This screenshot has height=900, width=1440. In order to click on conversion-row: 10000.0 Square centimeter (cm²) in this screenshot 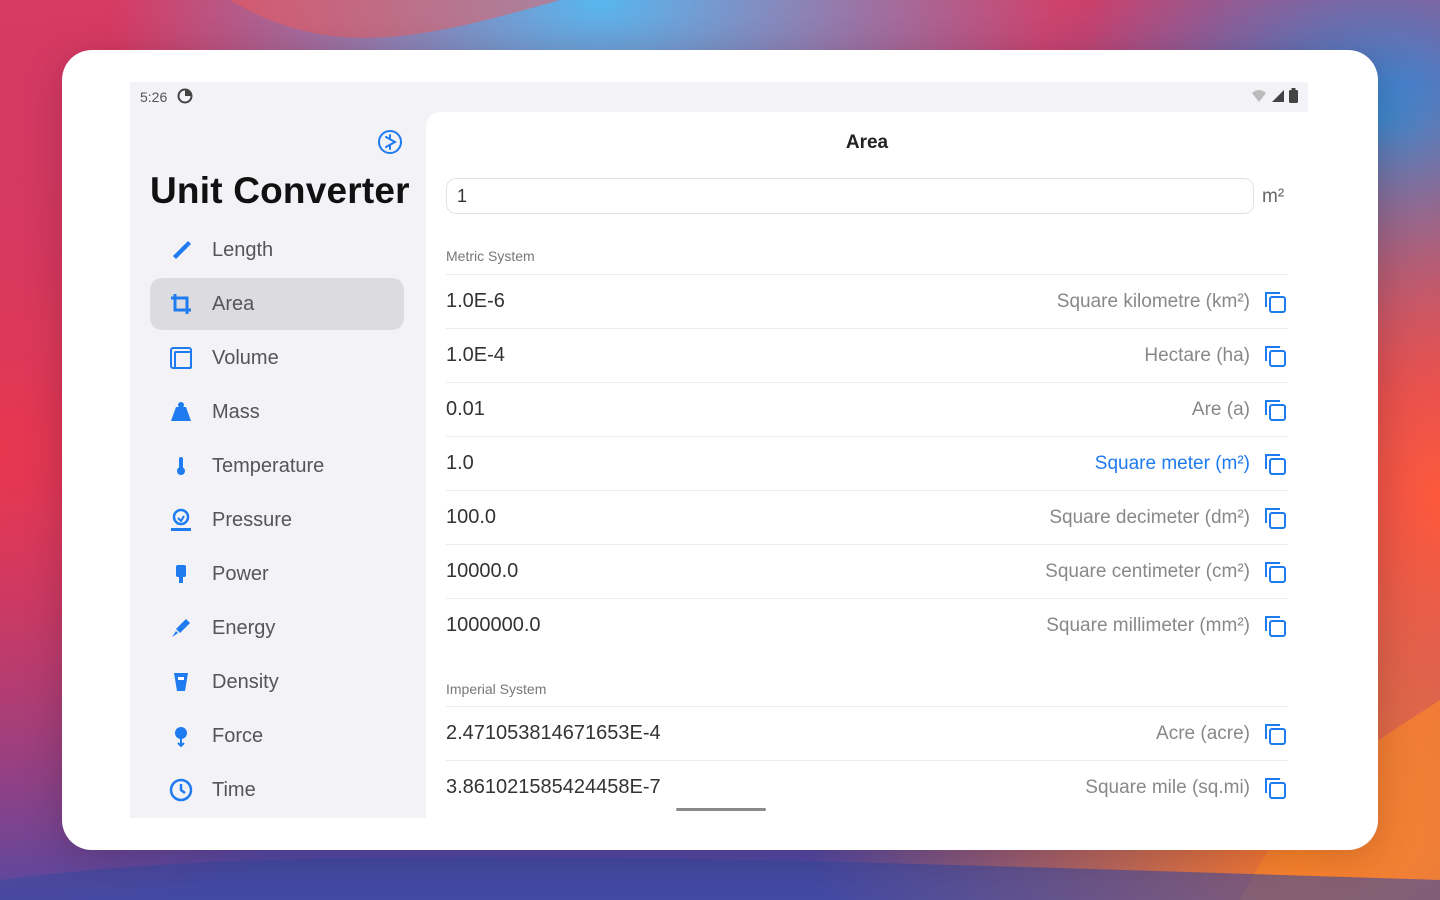, I will do `click(867, 571)`.